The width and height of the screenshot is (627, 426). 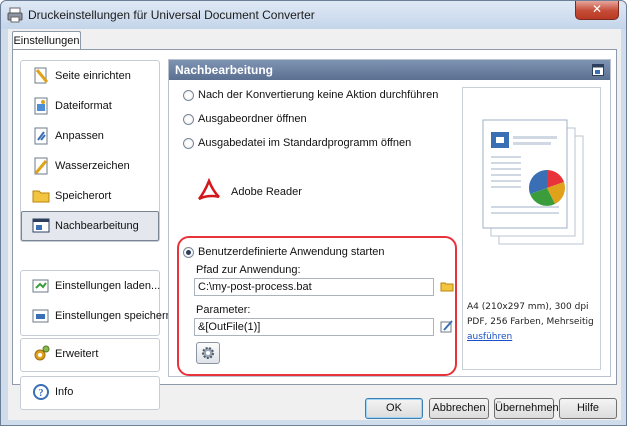 I want to click on sidebar-item-page-setup: Seite einrichten, so click(x=90, y=76).